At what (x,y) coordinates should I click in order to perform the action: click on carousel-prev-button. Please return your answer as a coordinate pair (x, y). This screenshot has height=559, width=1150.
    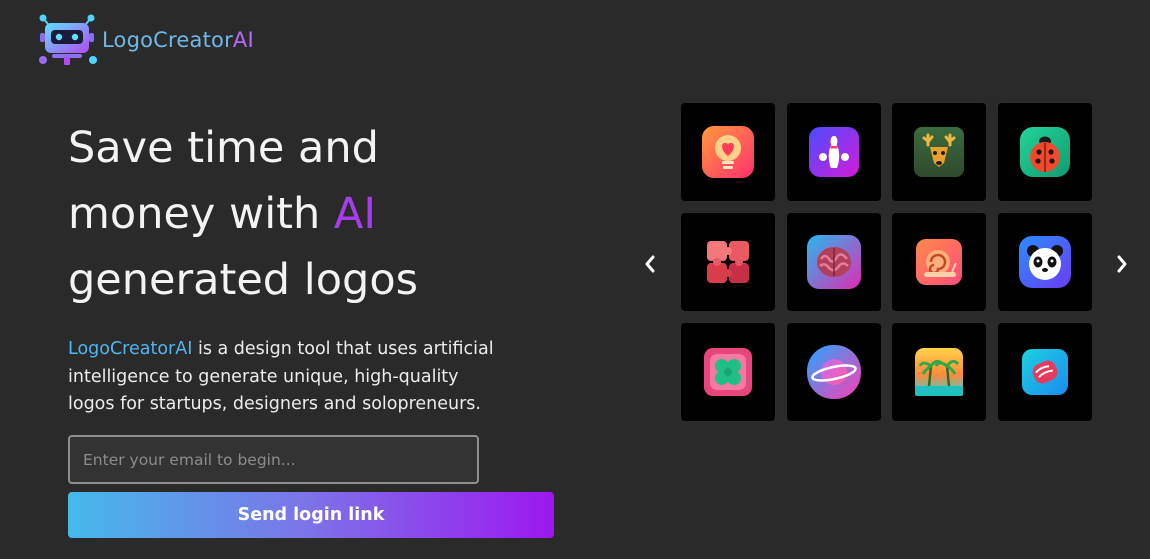
    Looking at the image, I should click on (650, 264).